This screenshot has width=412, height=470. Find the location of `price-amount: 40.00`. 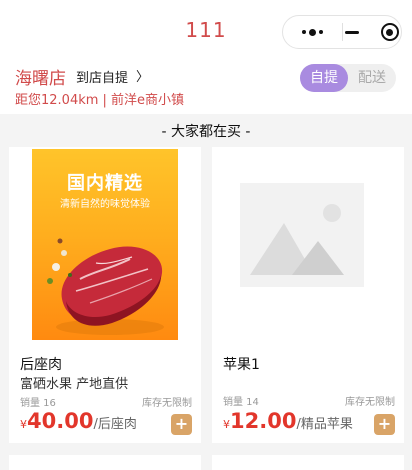

price-amount: 40.00 is located at coordinates (60, 421).